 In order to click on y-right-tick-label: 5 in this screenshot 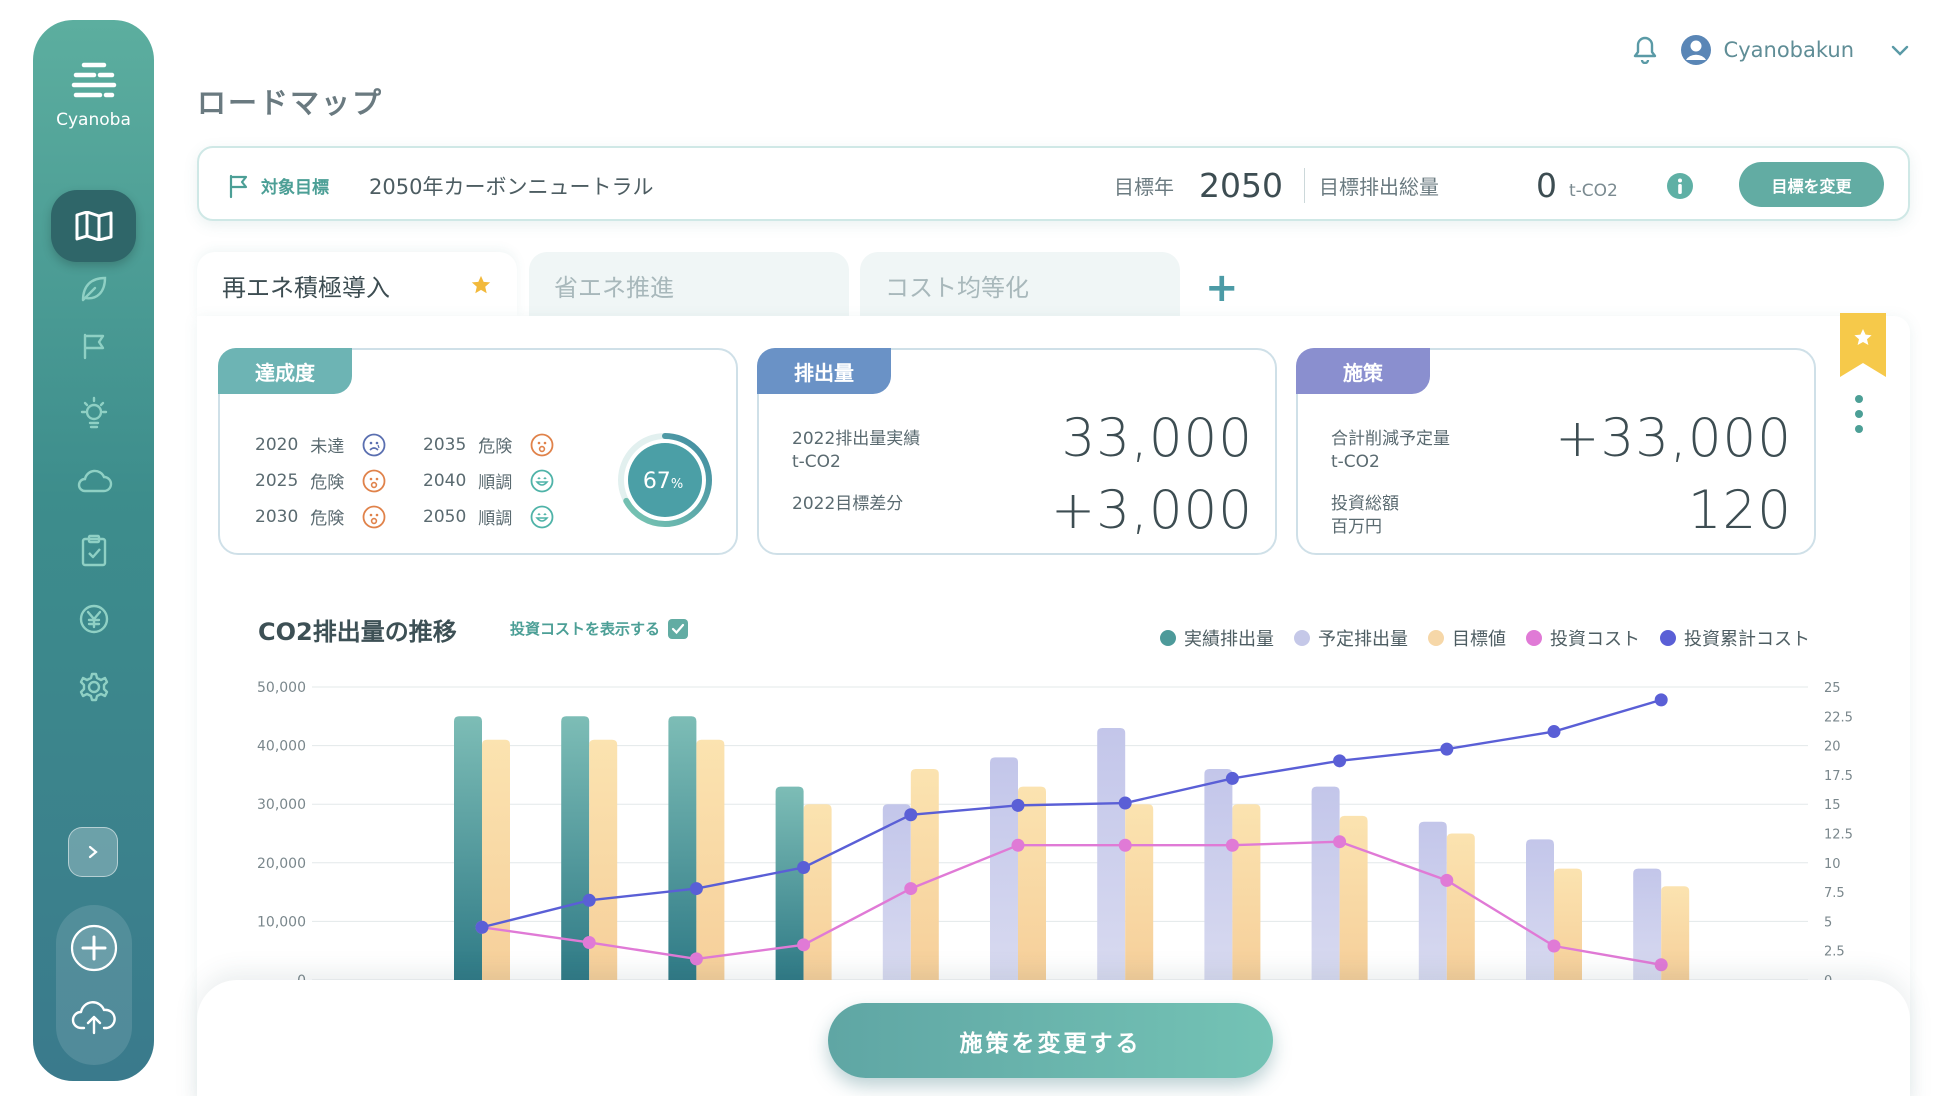, I will do `click(1828, 922)`.